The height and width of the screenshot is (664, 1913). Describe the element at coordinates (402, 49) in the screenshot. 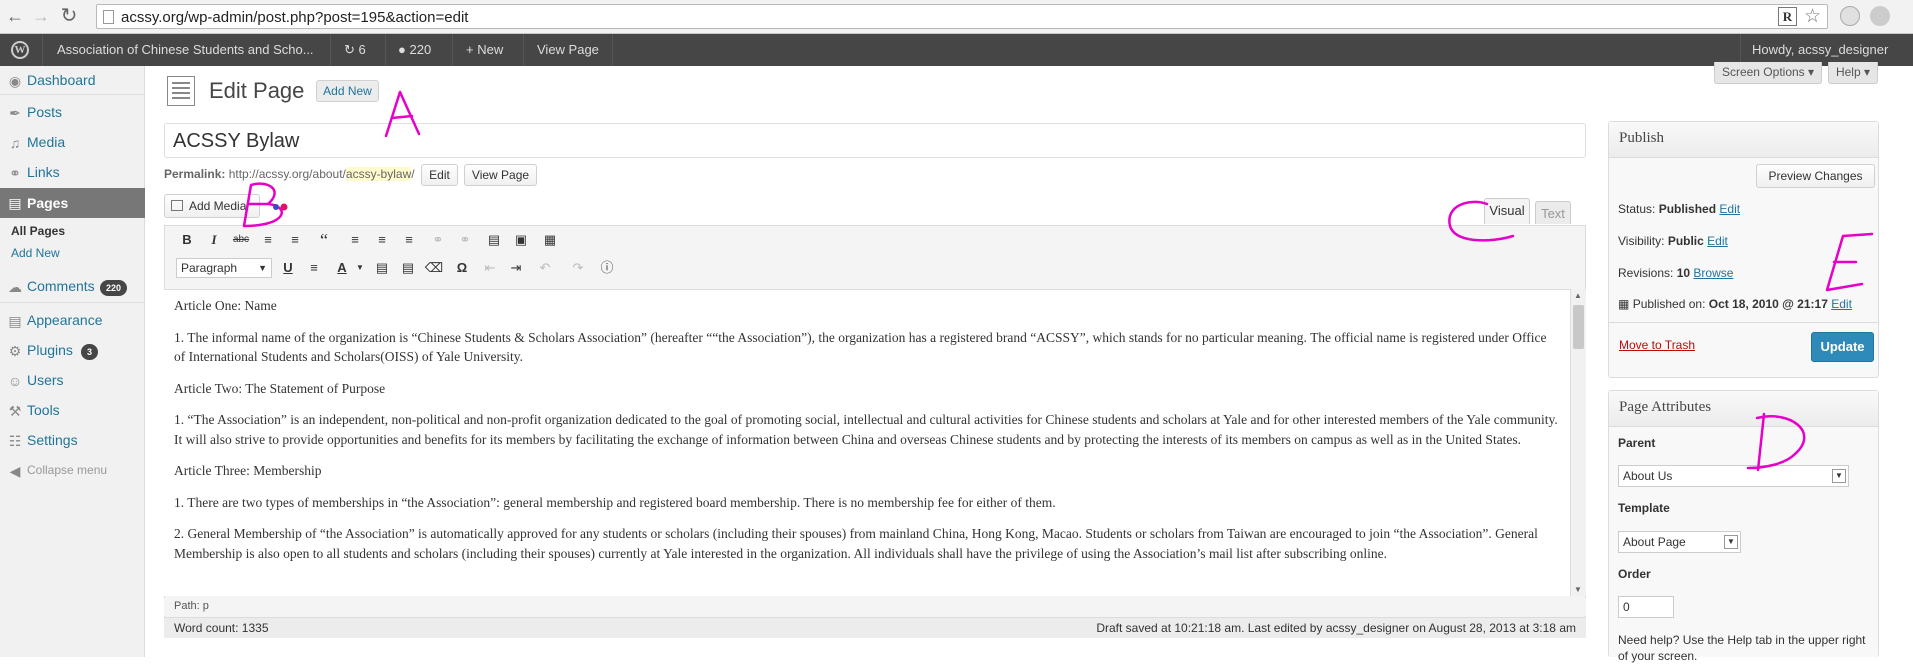

I see `comment-bubble-icon: ●` at that location.